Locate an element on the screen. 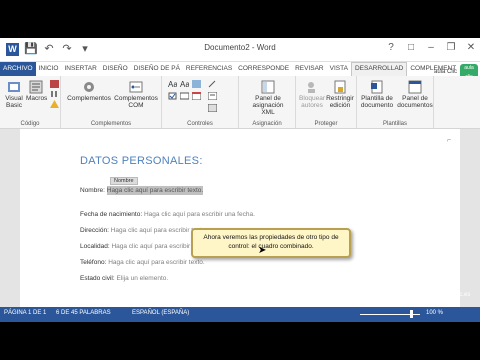 This screenshot has width=480, height=360. block-authors-icon is located at coordinates (311, 87).